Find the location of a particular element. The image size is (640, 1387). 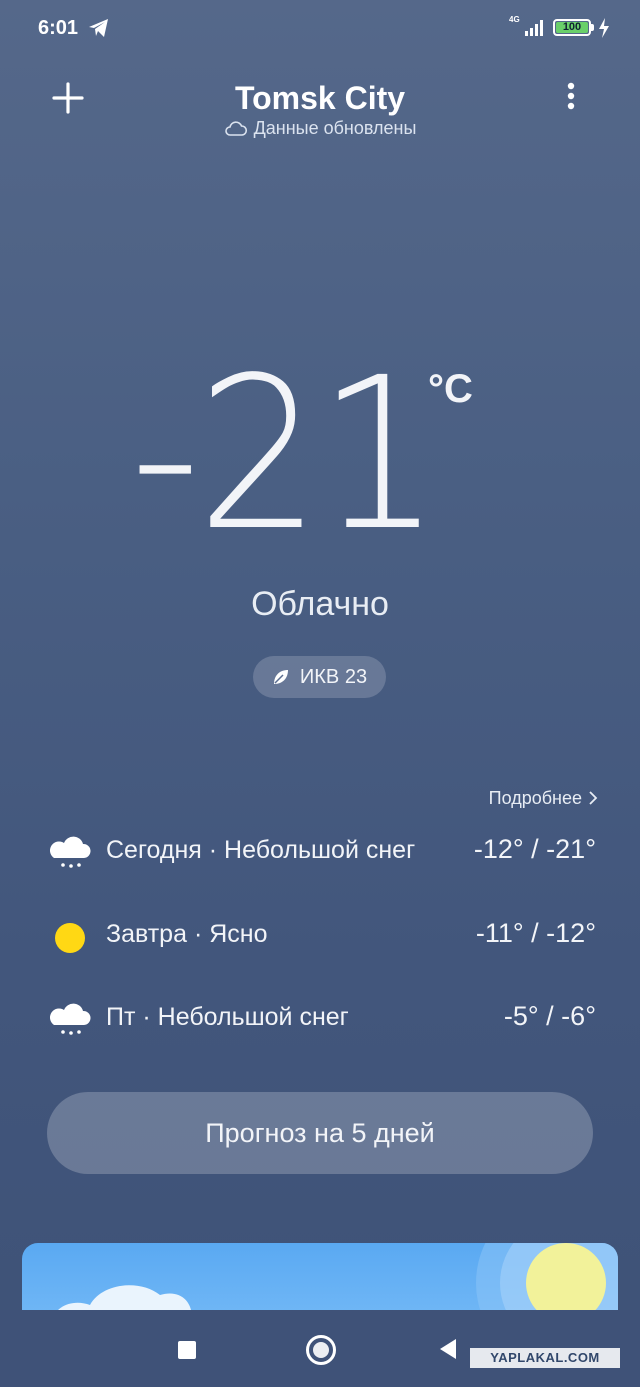

forecast-day-range: -12° / -21° is located at coordinates (534, 849).